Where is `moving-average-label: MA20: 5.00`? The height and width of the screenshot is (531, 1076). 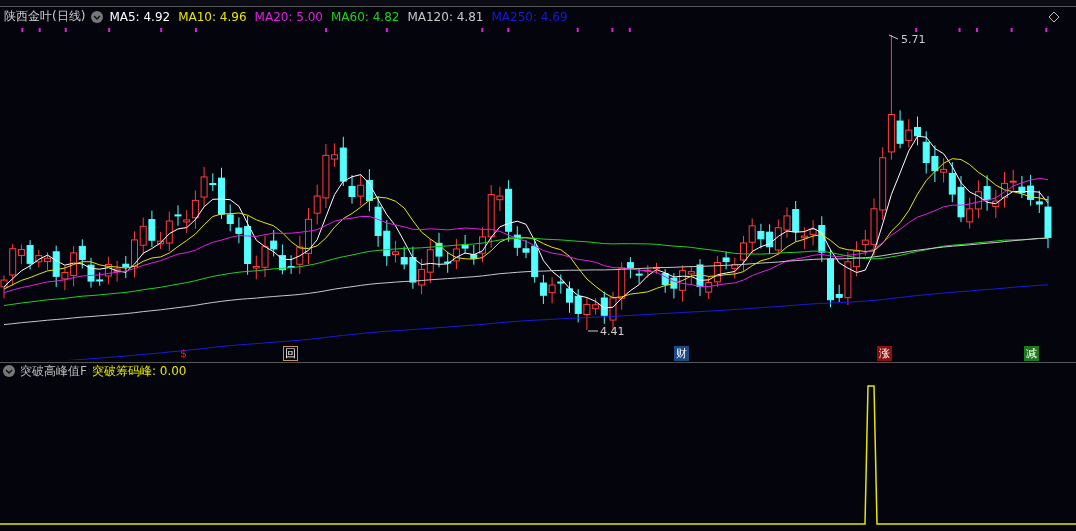
moving-average-label: MA20: 5.00 is located at coordinates (288, 16).